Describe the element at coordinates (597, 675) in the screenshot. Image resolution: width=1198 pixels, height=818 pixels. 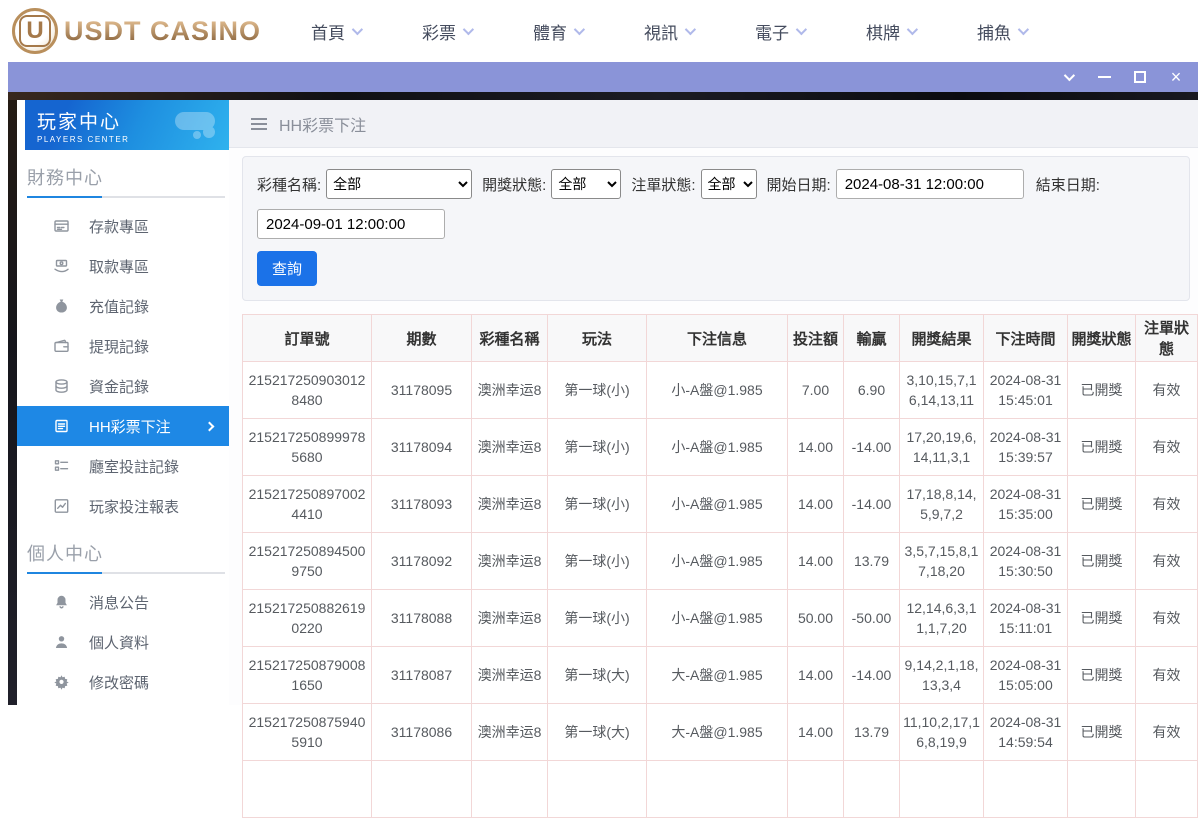
I see `table-cell: 第一球(大)` at that location.